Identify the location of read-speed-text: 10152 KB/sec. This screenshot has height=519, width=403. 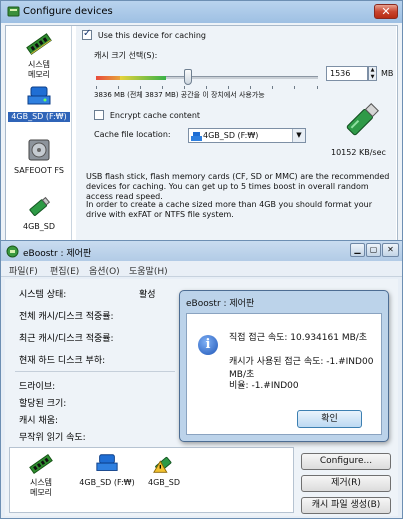
(358, 152).